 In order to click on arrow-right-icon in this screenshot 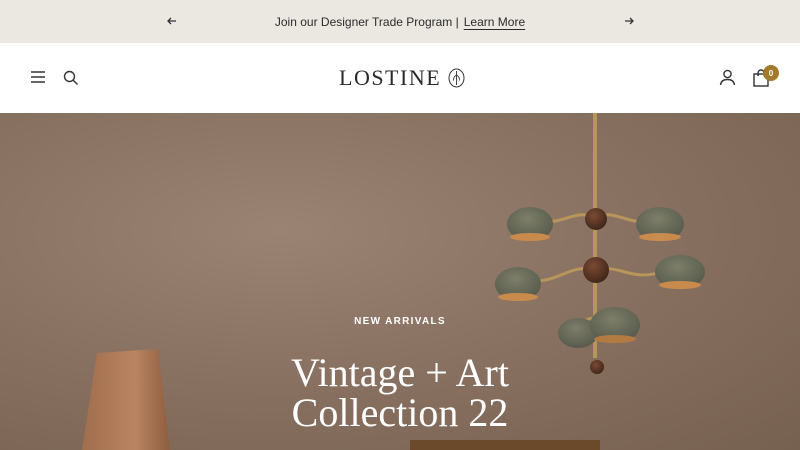, I will do `click(629, 21)`.